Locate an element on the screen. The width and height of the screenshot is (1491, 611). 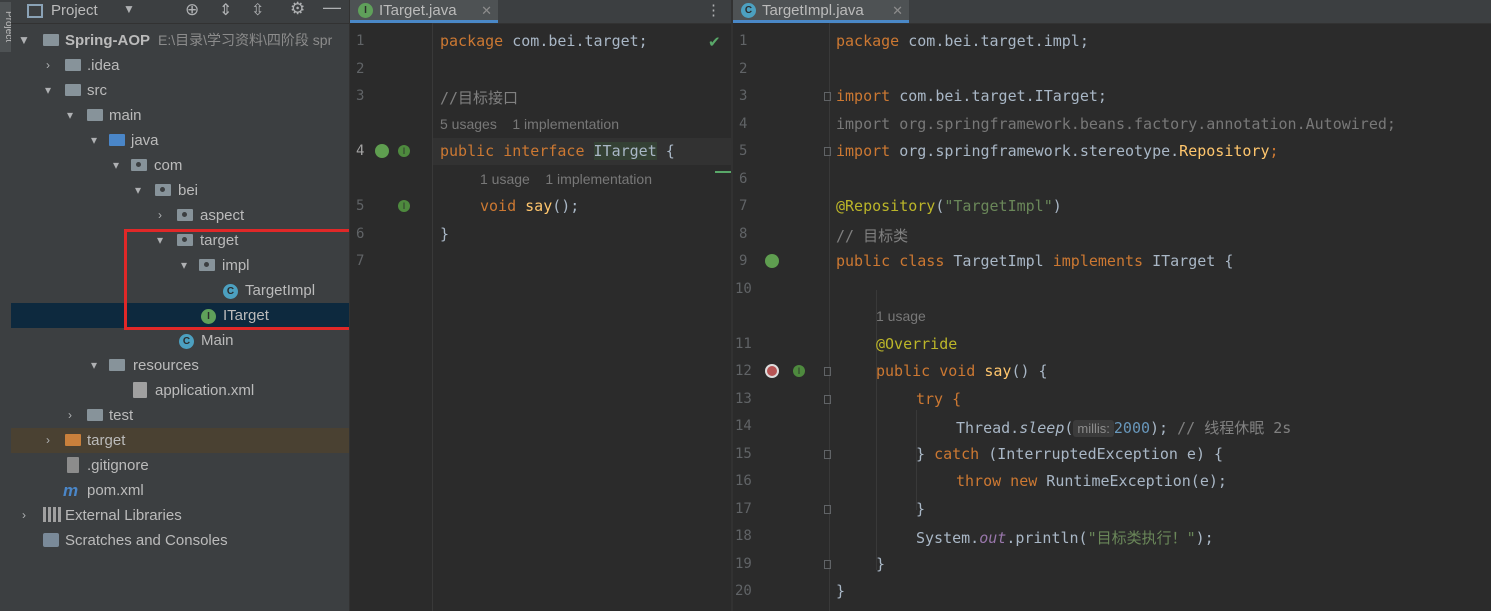
resources-folder-icon is located at coordinates (117, 365).